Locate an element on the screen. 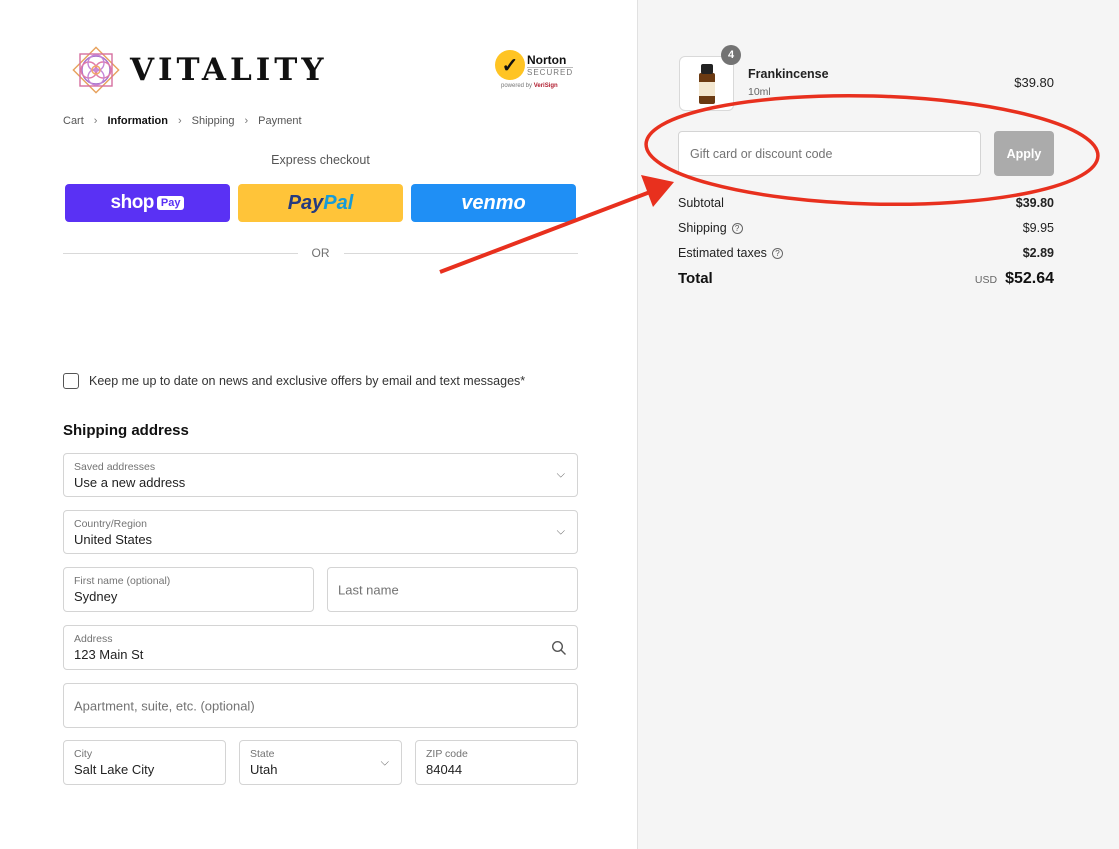 This screenshot has width=1119, height=849. shipping-cost-value: $9.95 is located at coordinates (1038, 228).